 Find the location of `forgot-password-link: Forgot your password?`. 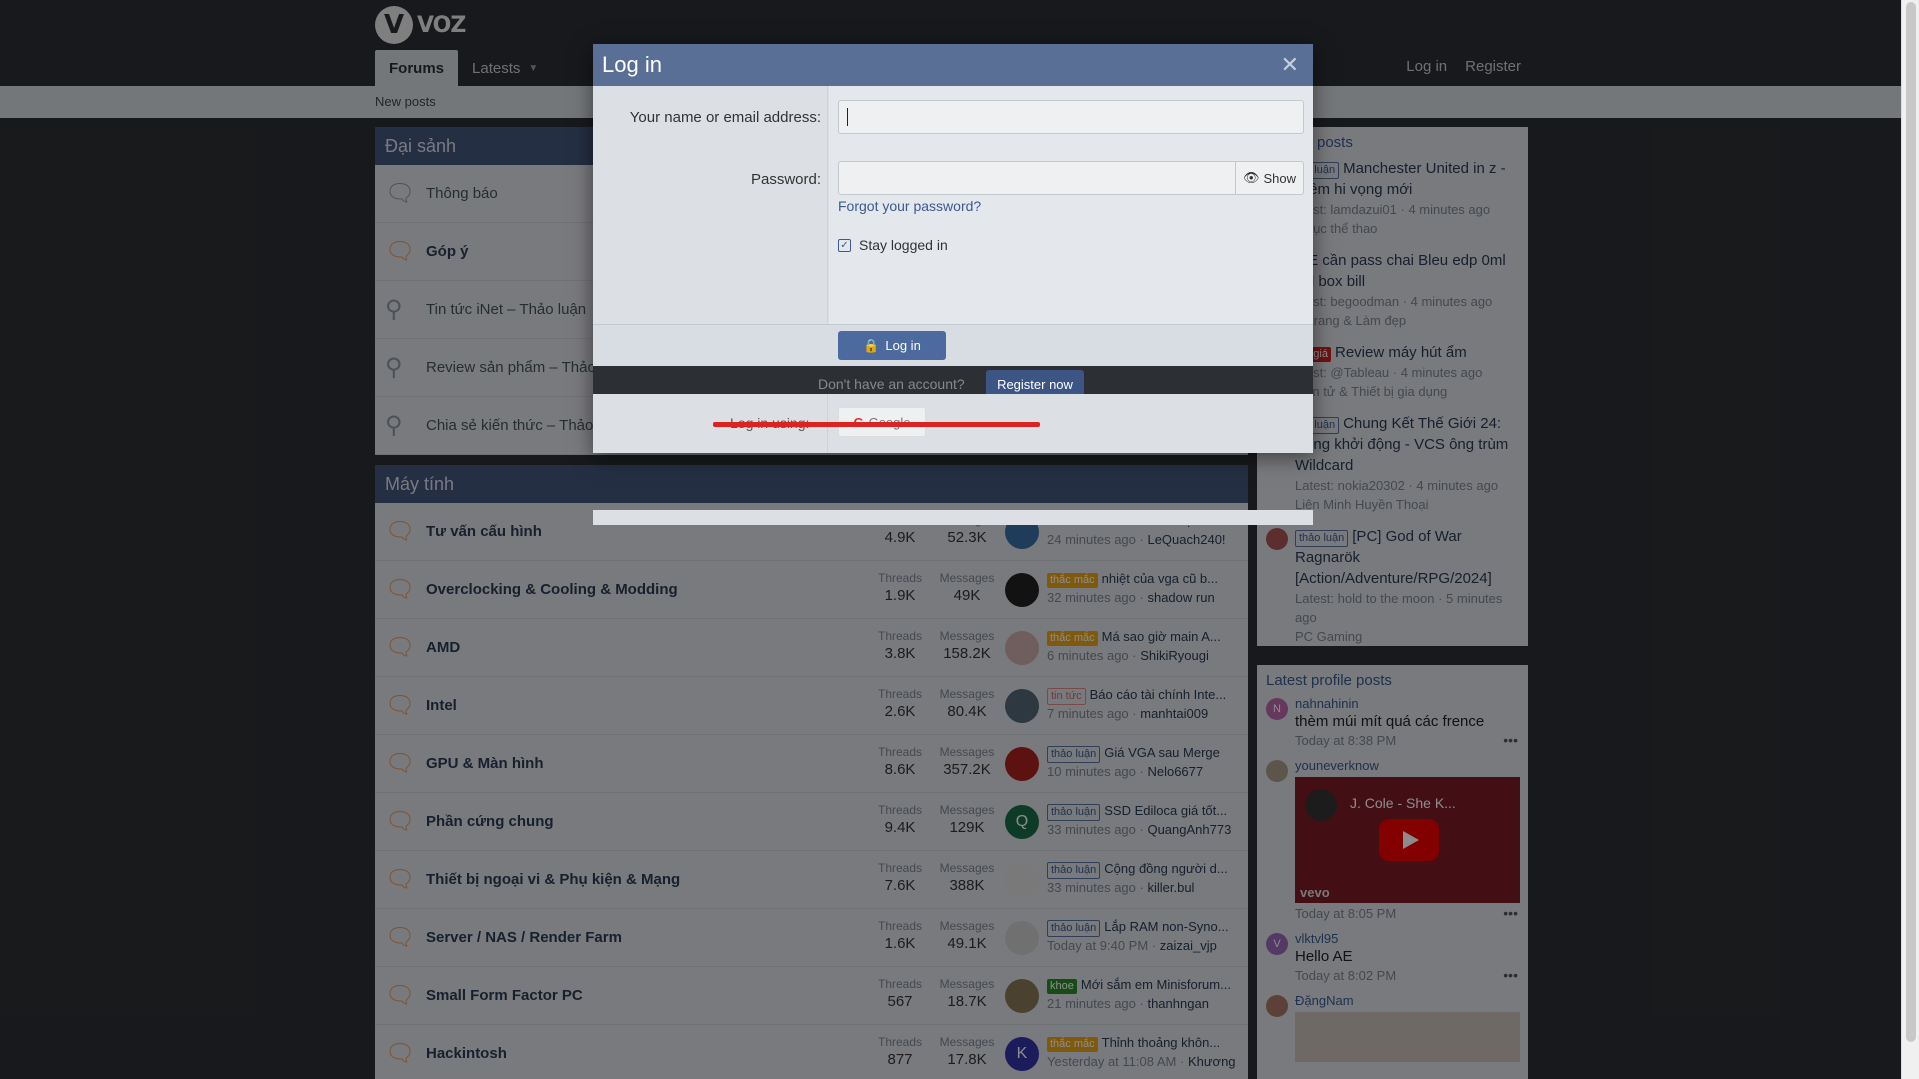

forgot-password-link: Forgot your password? is located at coordinates (909, 206).